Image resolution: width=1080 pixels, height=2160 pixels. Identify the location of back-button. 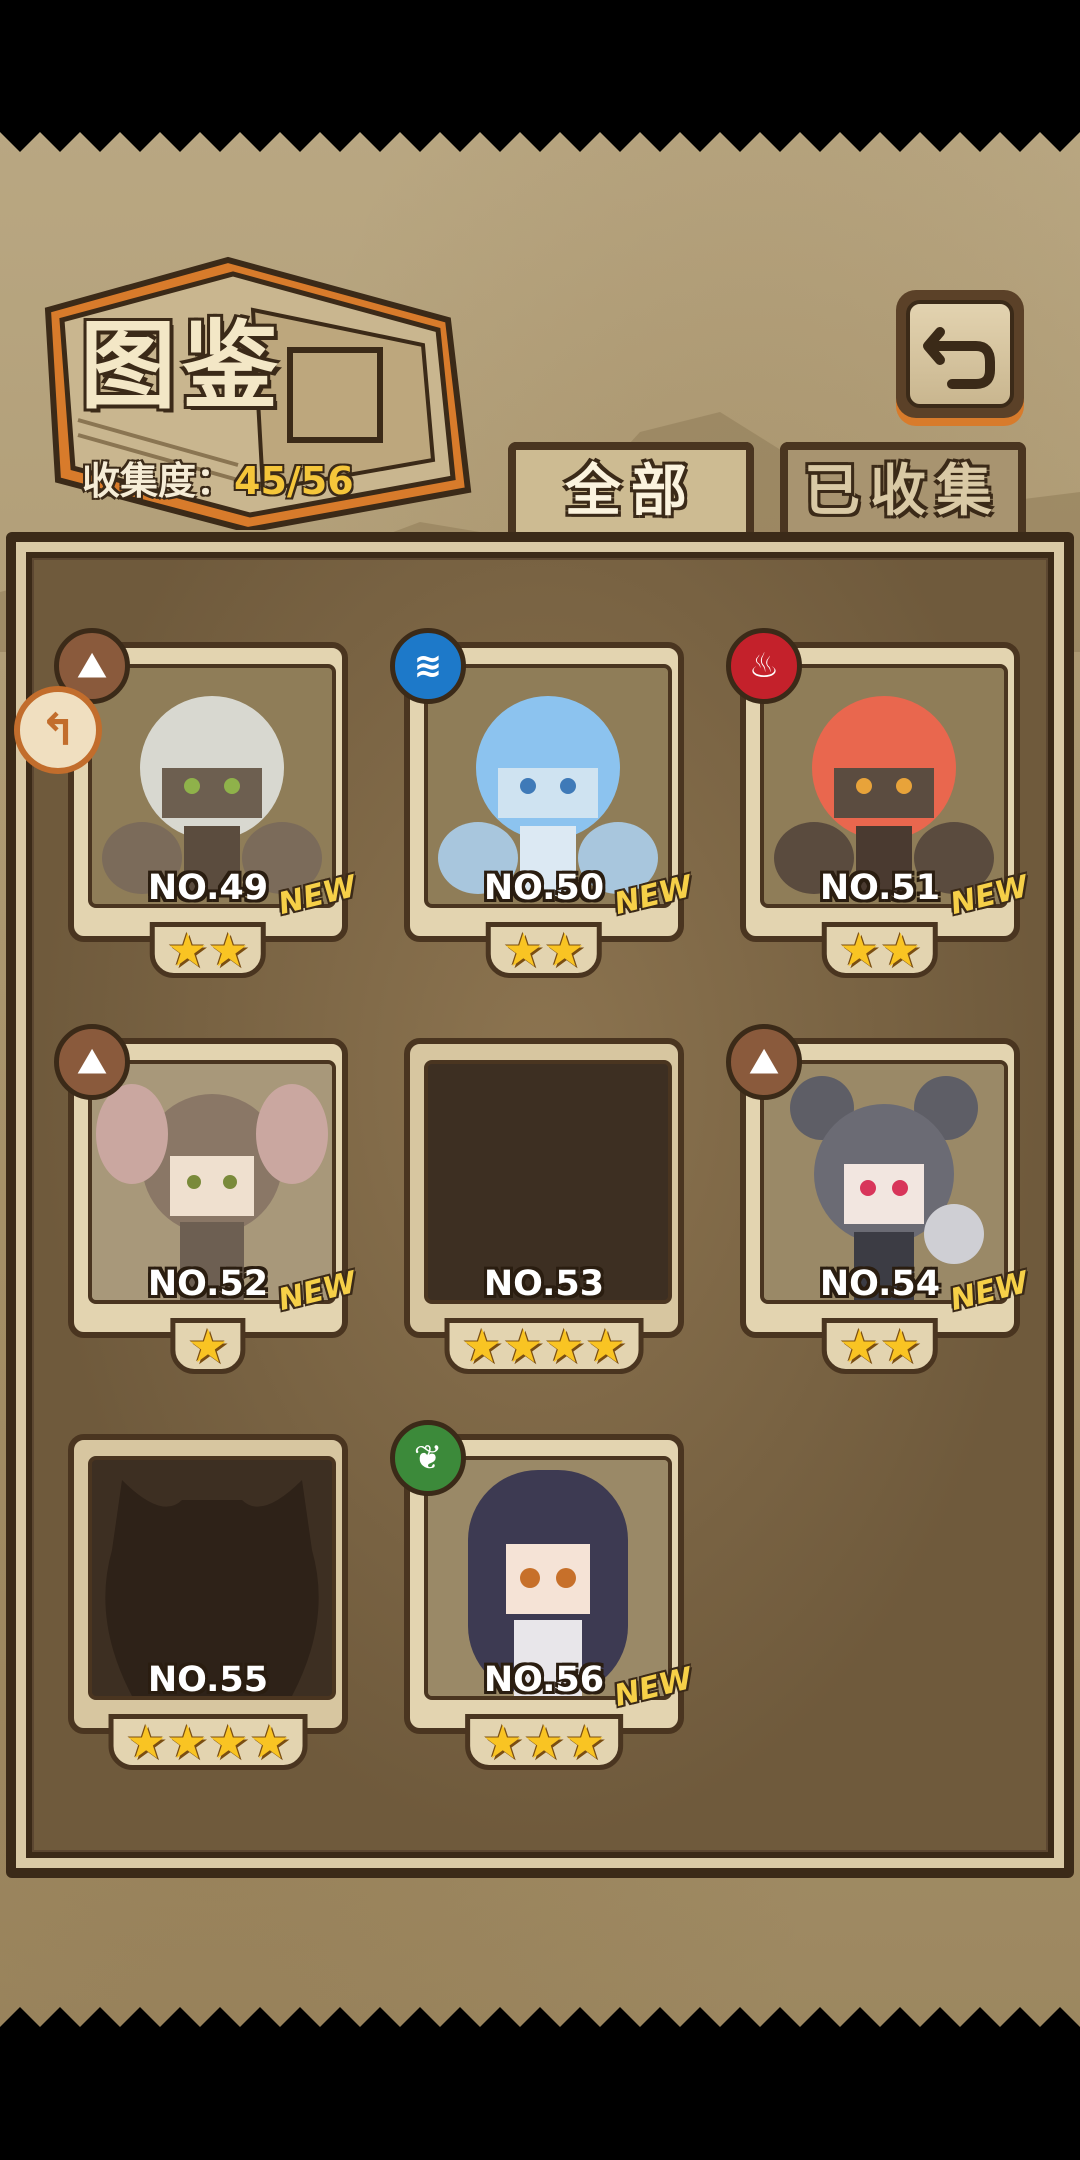
(960, 354).